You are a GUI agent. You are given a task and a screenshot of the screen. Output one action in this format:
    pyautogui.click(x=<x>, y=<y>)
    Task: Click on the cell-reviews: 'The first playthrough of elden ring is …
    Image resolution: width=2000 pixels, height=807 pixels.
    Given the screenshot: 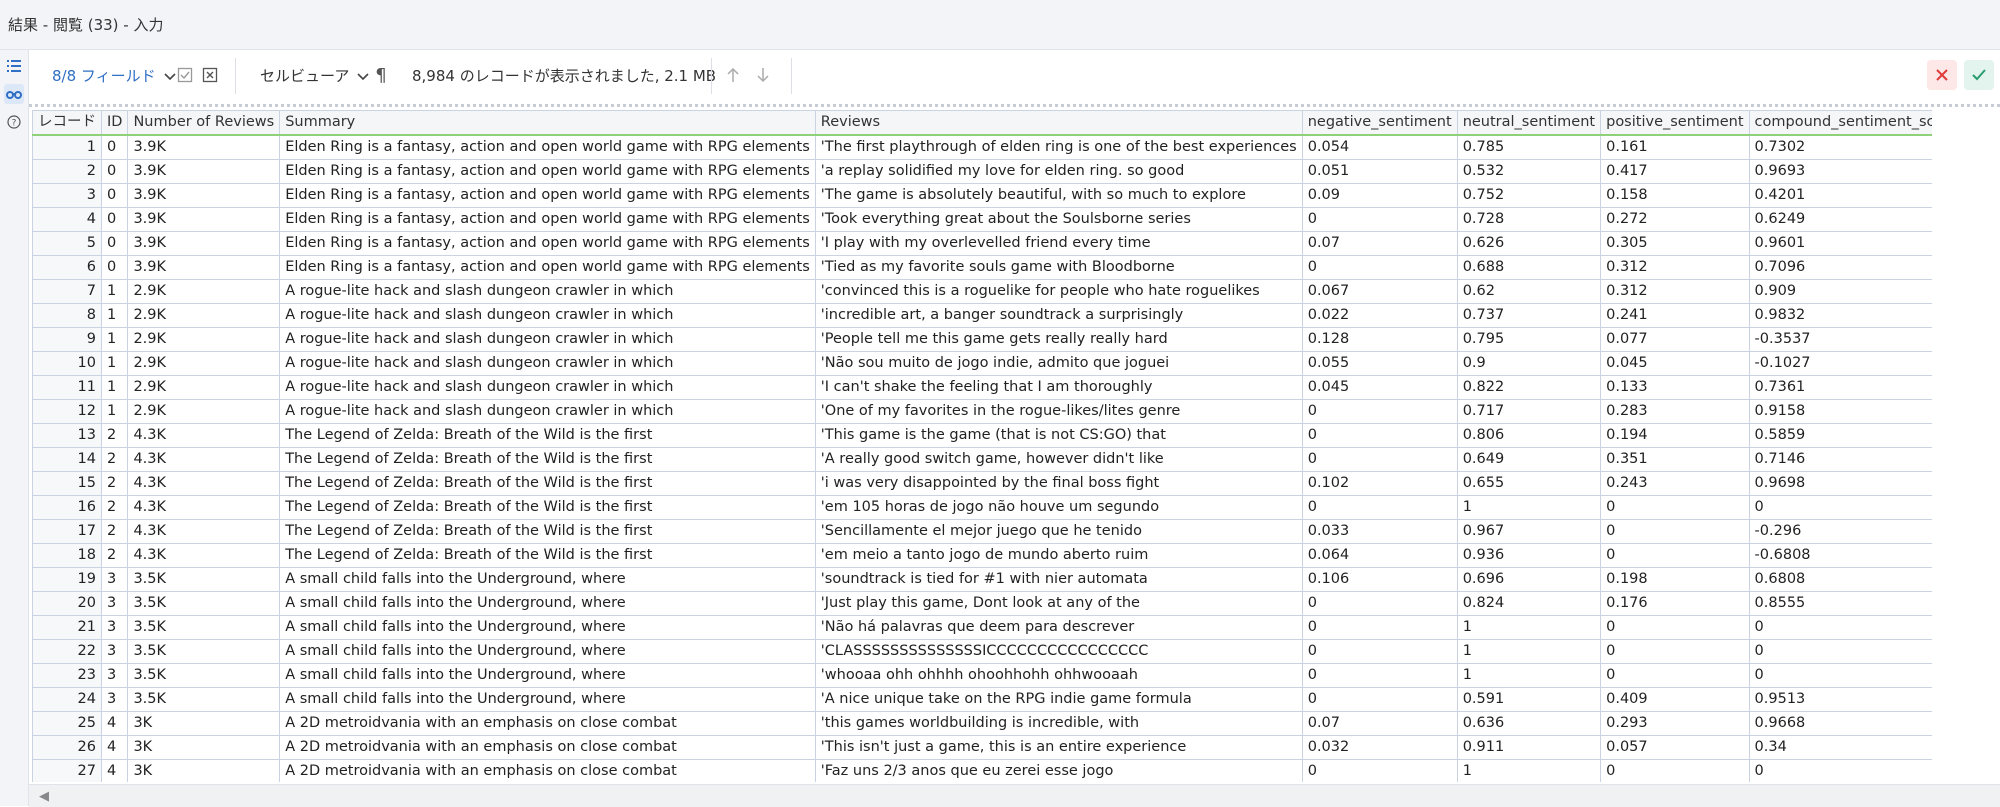 What is the action you would take?
    pyautogui.click(x=1058, y=147)
    